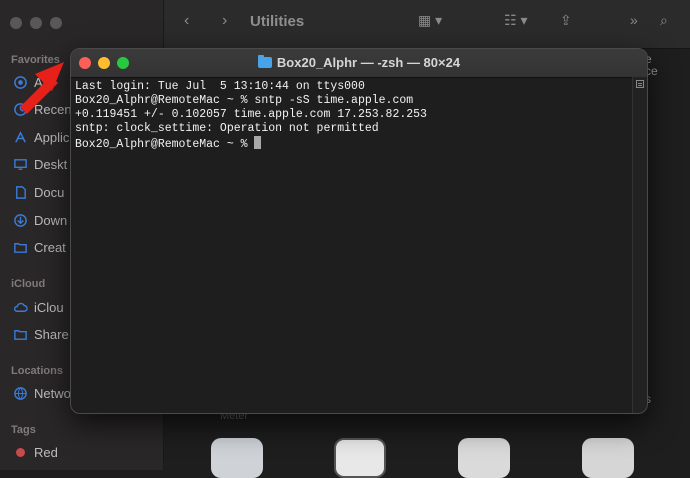 Image resolution: width=690 pixels, height=478 pixels. Describe the element at coordinates (237, 458) in the screenshot. I see `app-icon-finder` at that location.